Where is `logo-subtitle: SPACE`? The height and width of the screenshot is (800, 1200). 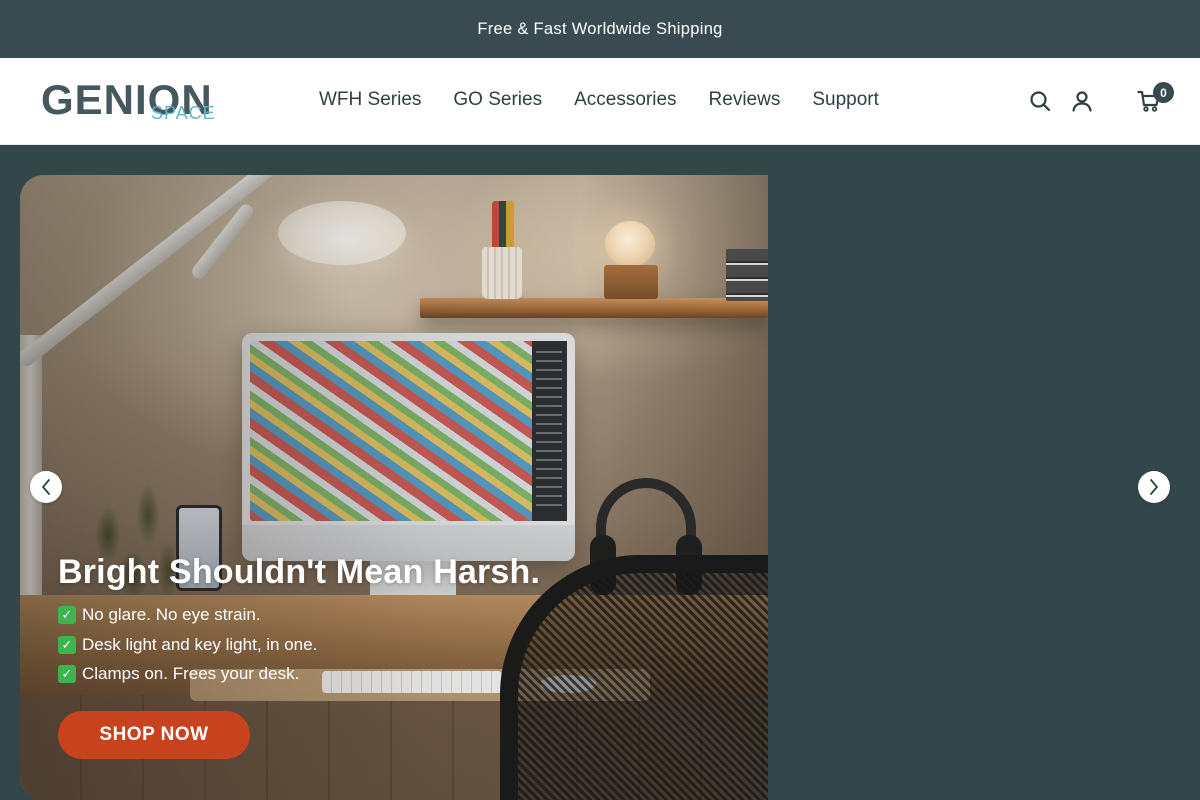
logo-subtitle: SPACE is located at coordinates (183, 113).